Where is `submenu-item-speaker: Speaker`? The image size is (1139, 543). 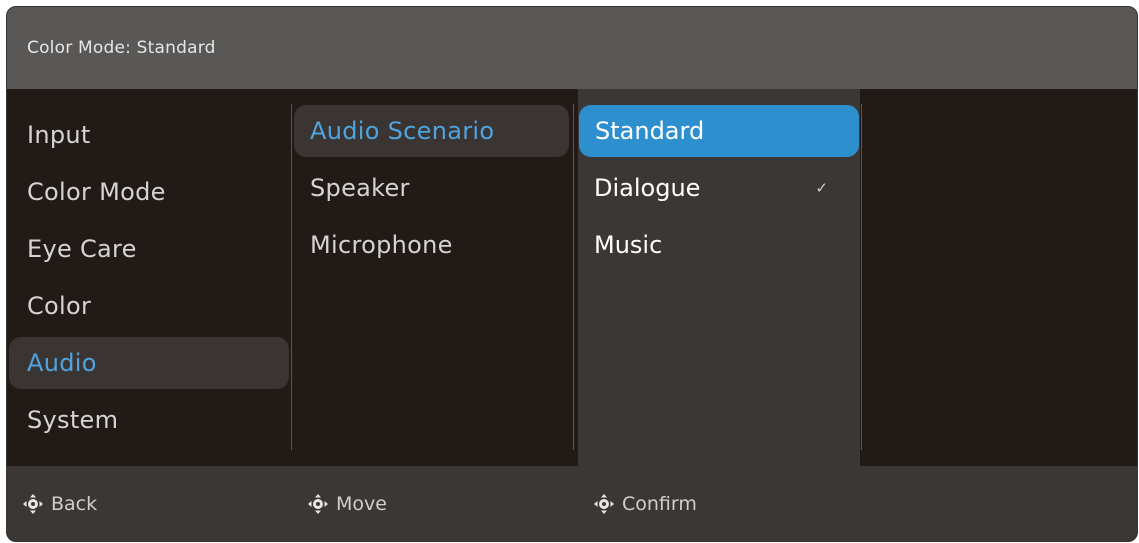
submenu-item-speaker: Speaker is located at coordinates (360, 188).